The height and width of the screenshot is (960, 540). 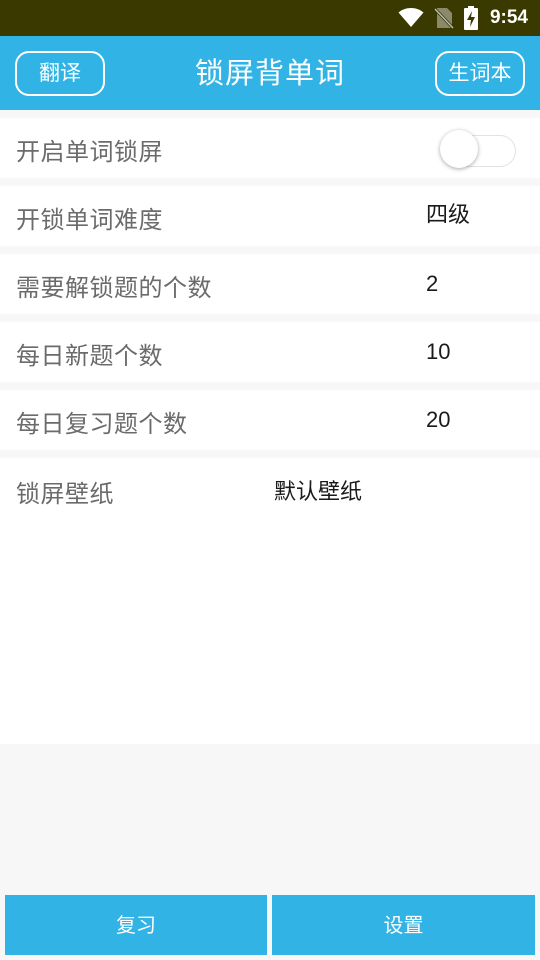 I want to click on toggle-knob, so click(x=459, y=149).